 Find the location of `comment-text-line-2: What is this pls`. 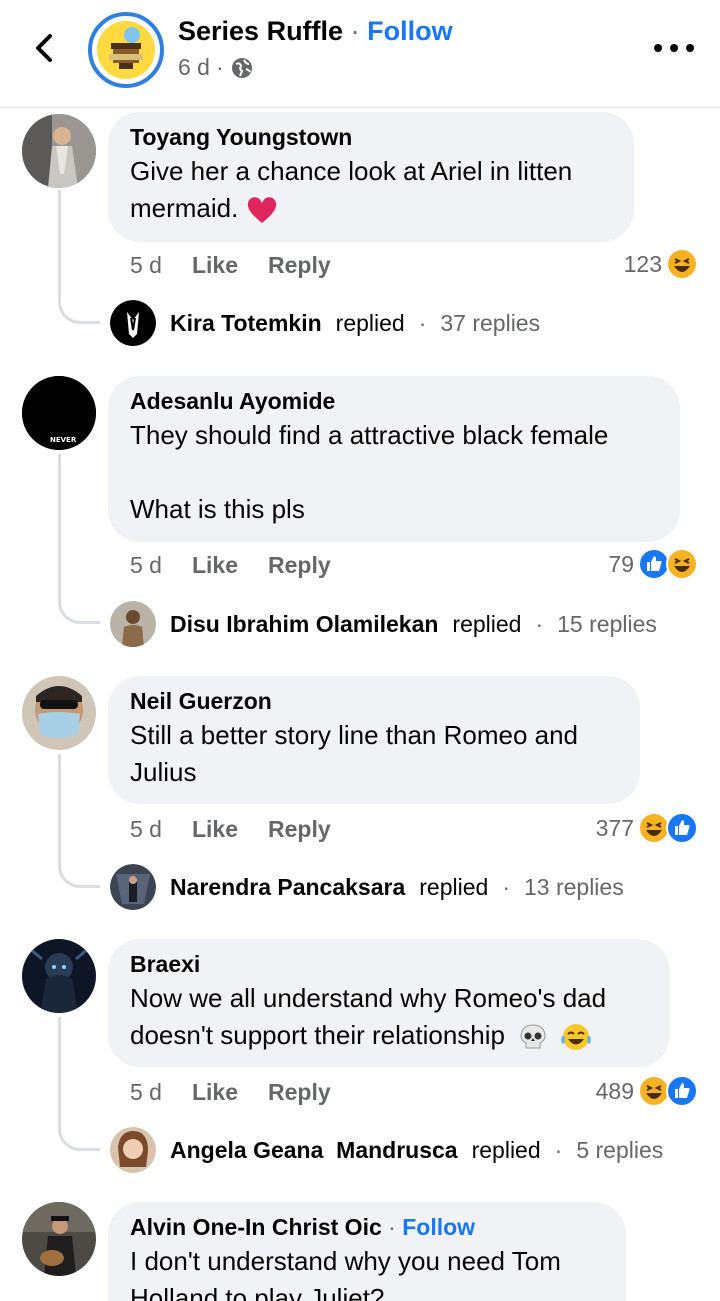

comment-text-line-2: What is this pls is located at coordinates (217, 509).